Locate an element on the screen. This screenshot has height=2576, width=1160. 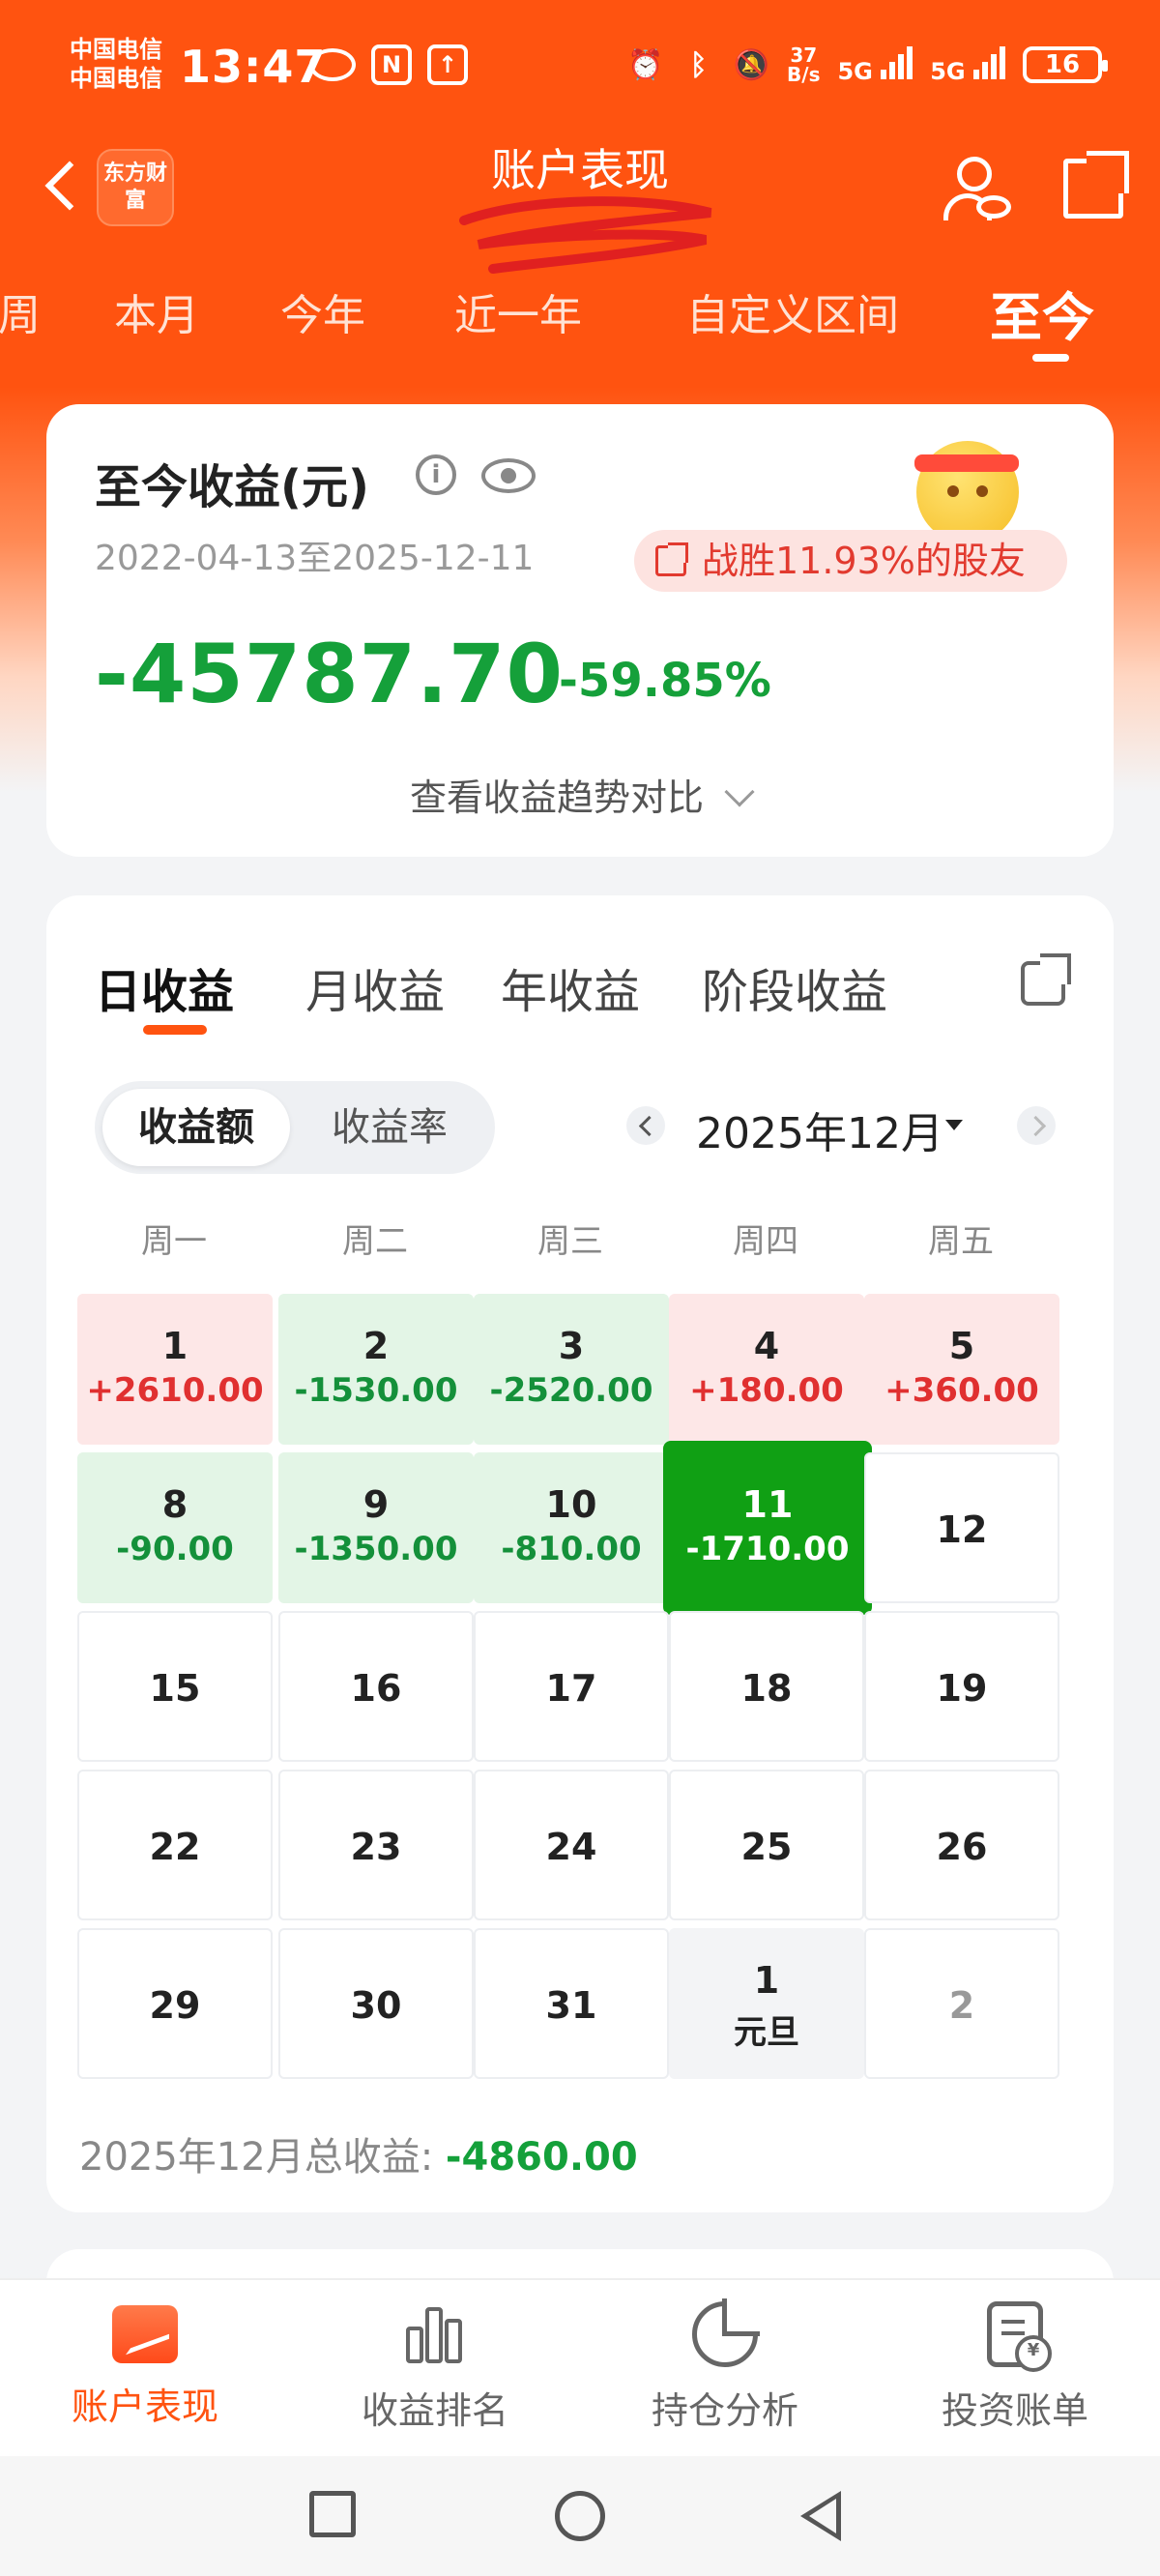
calendar-day-cell: 15 is located at coordinates (175, 1686).